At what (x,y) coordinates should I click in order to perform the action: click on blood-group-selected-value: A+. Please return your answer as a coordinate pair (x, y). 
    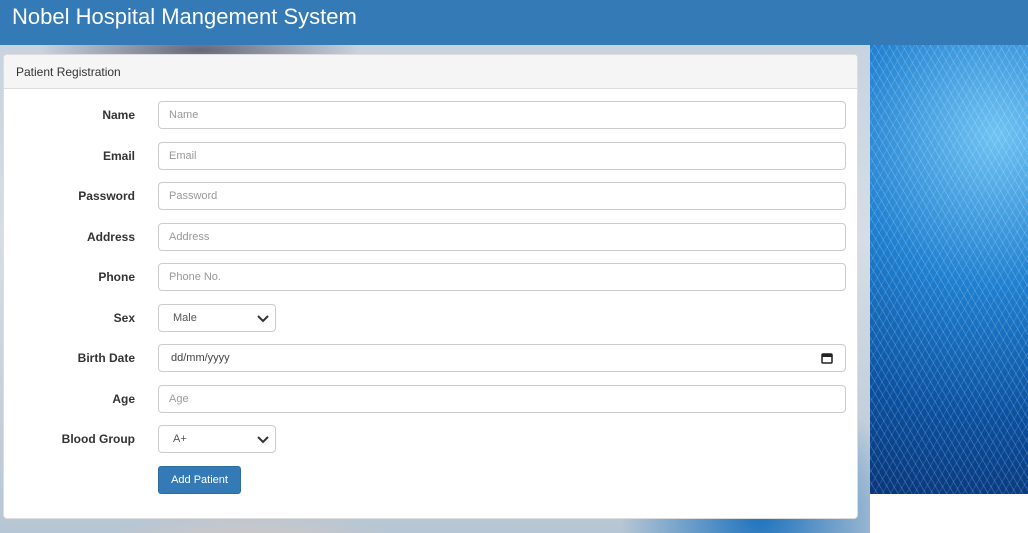
    Looking at the image, I should click on (180, 439).